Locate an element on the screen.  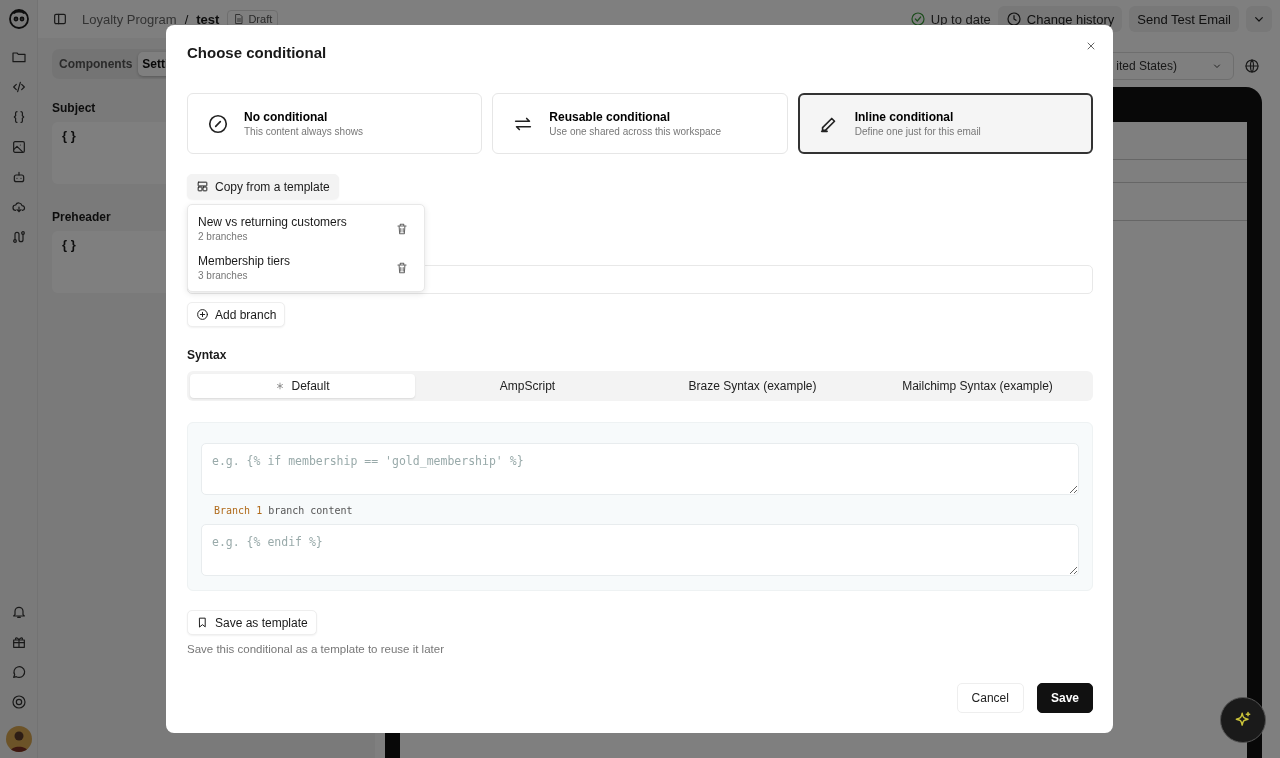
bell-icon is located at coordinates (18, 612).